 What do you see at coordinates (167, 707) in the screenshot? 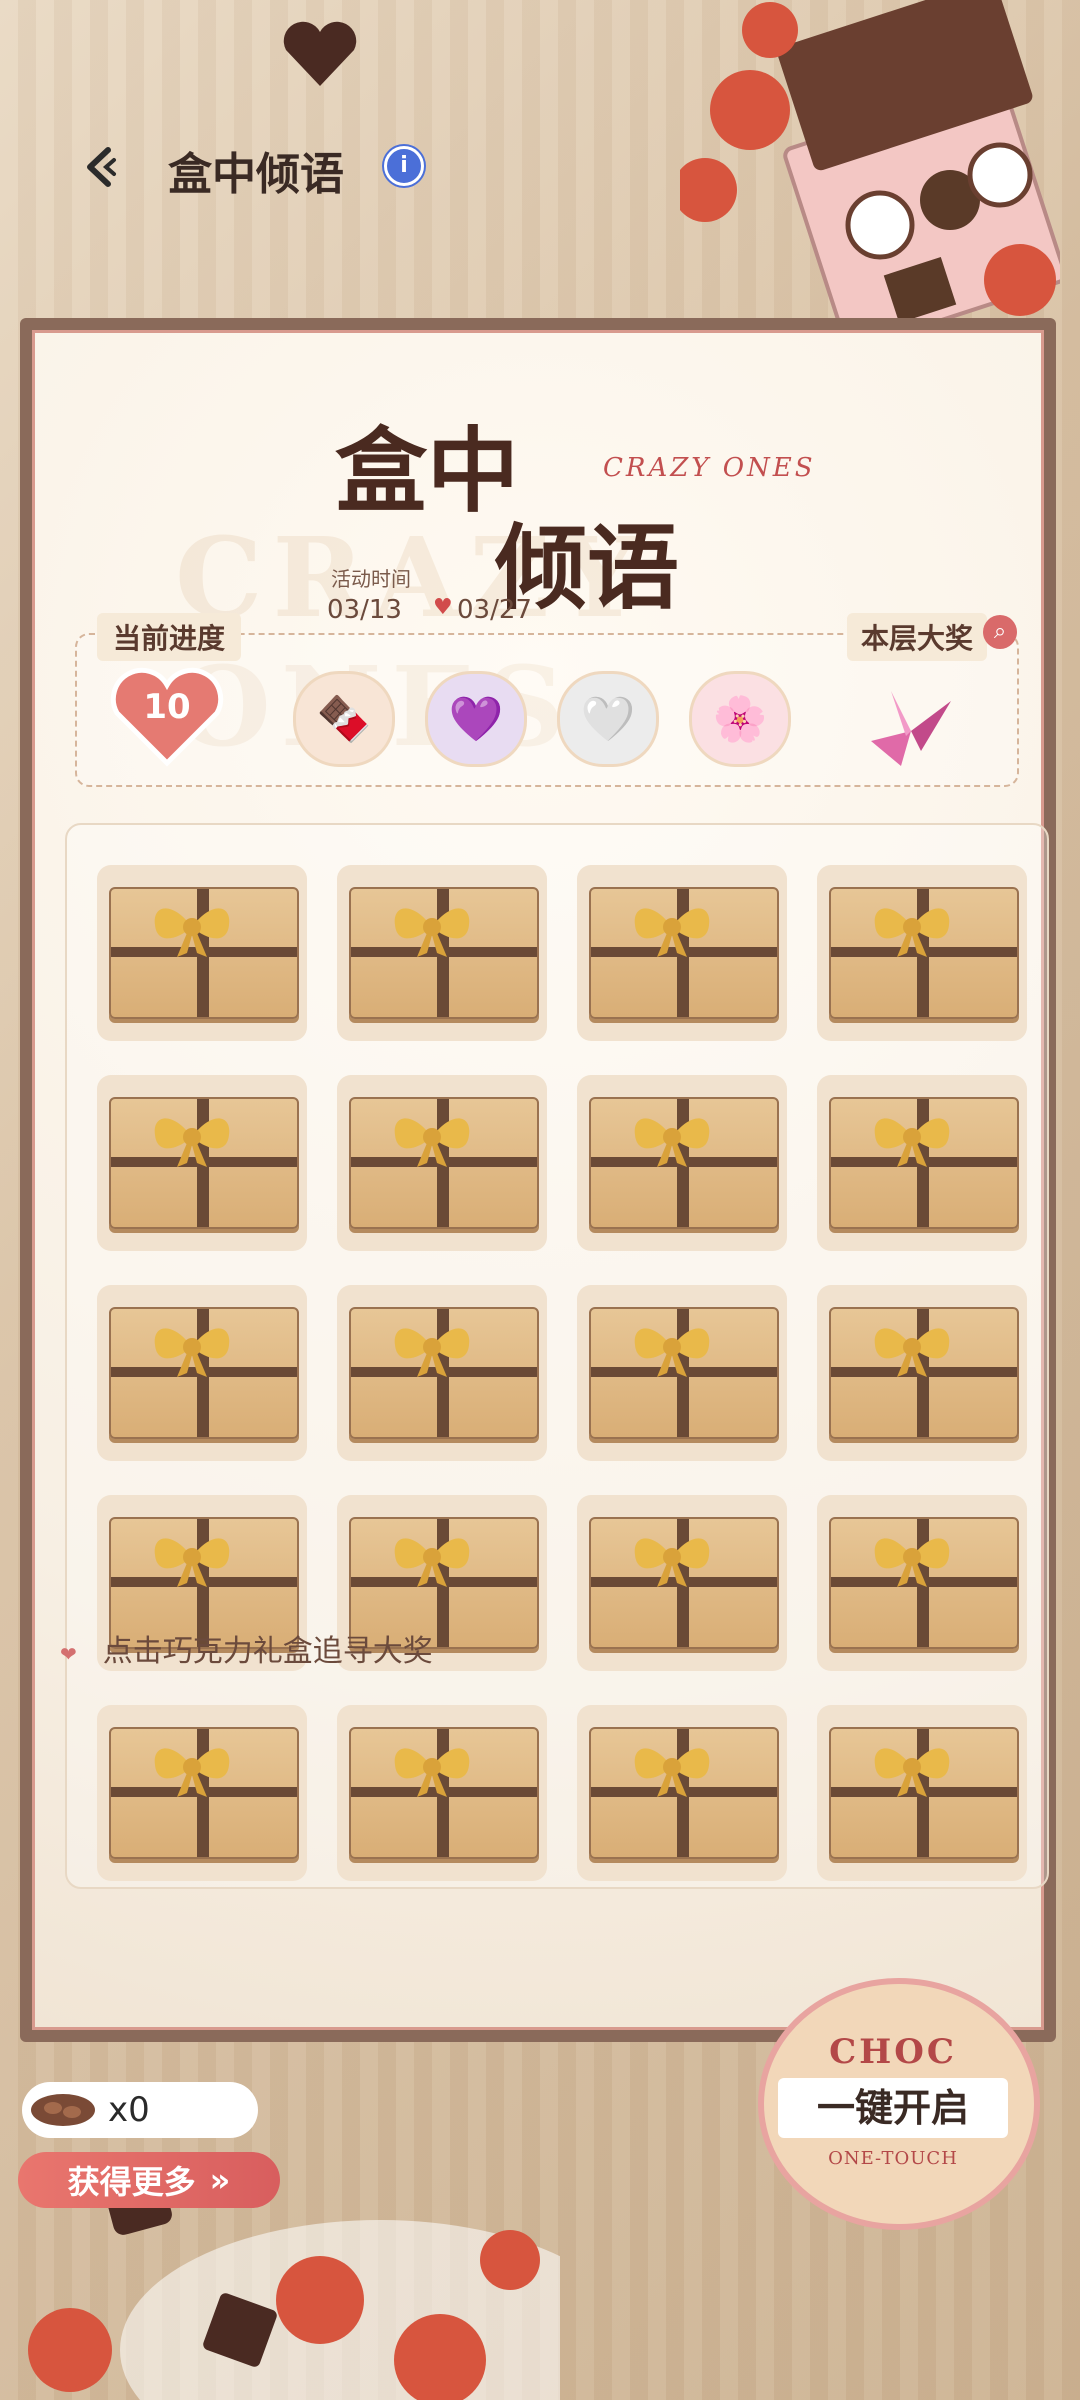
I see `progress-value: 10` at bounding box center [167, 707].